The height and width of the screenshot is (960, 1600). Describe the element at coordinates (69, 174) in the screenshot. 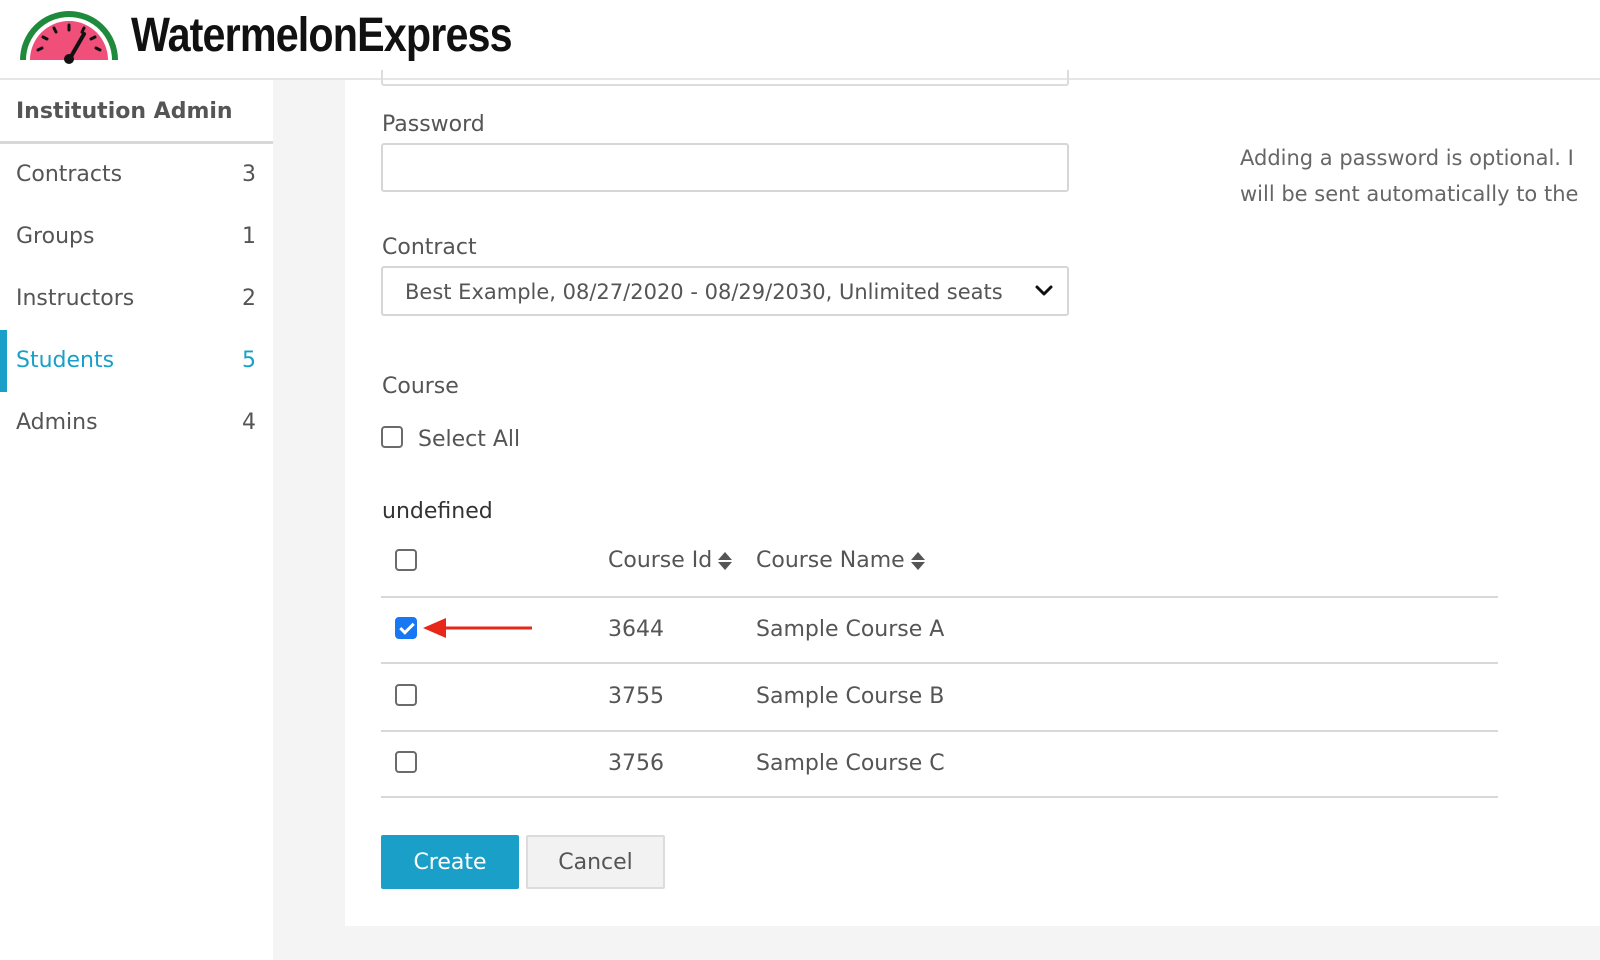

I see `sidebar-item-label: Contracts` at that location.